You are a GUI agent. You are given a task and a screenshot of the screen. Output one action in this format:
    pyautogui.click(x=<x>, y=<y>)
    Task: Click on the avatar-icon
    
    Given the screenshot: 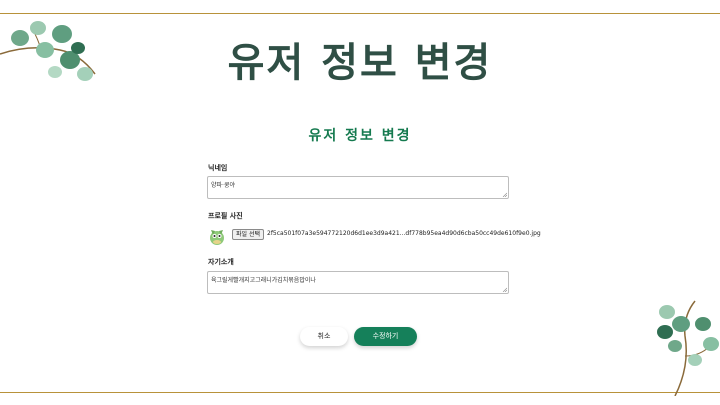 What is the action you would take?
    pyautogui.click(x=217, y=237)
    